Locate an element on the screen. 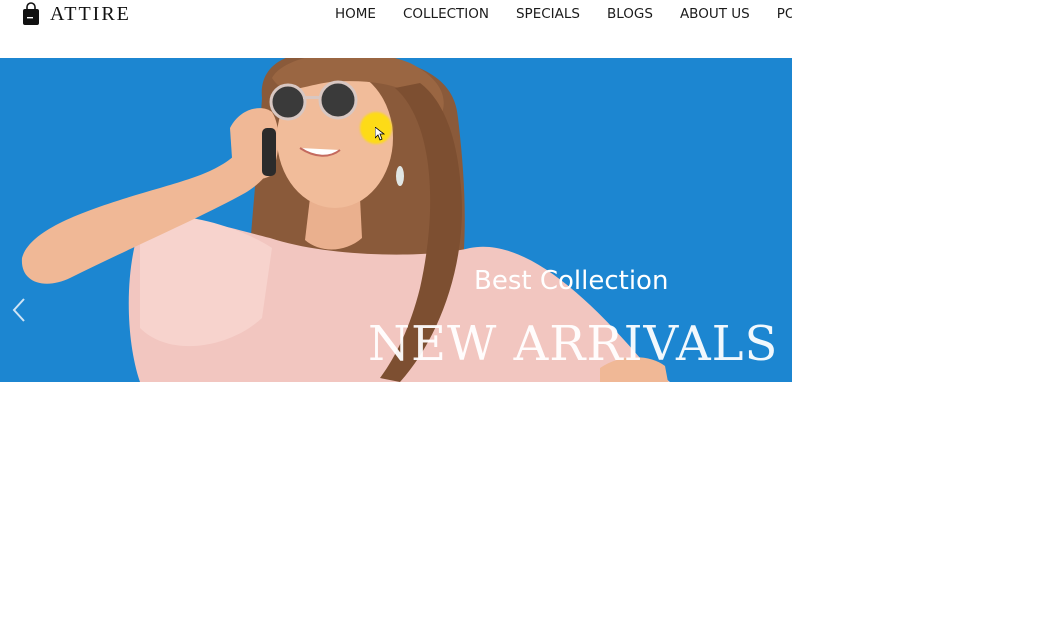 The height and width of the screenshot is (625, 1047). hero-subtitle: Best Collection is located at coordinates (571, 281).